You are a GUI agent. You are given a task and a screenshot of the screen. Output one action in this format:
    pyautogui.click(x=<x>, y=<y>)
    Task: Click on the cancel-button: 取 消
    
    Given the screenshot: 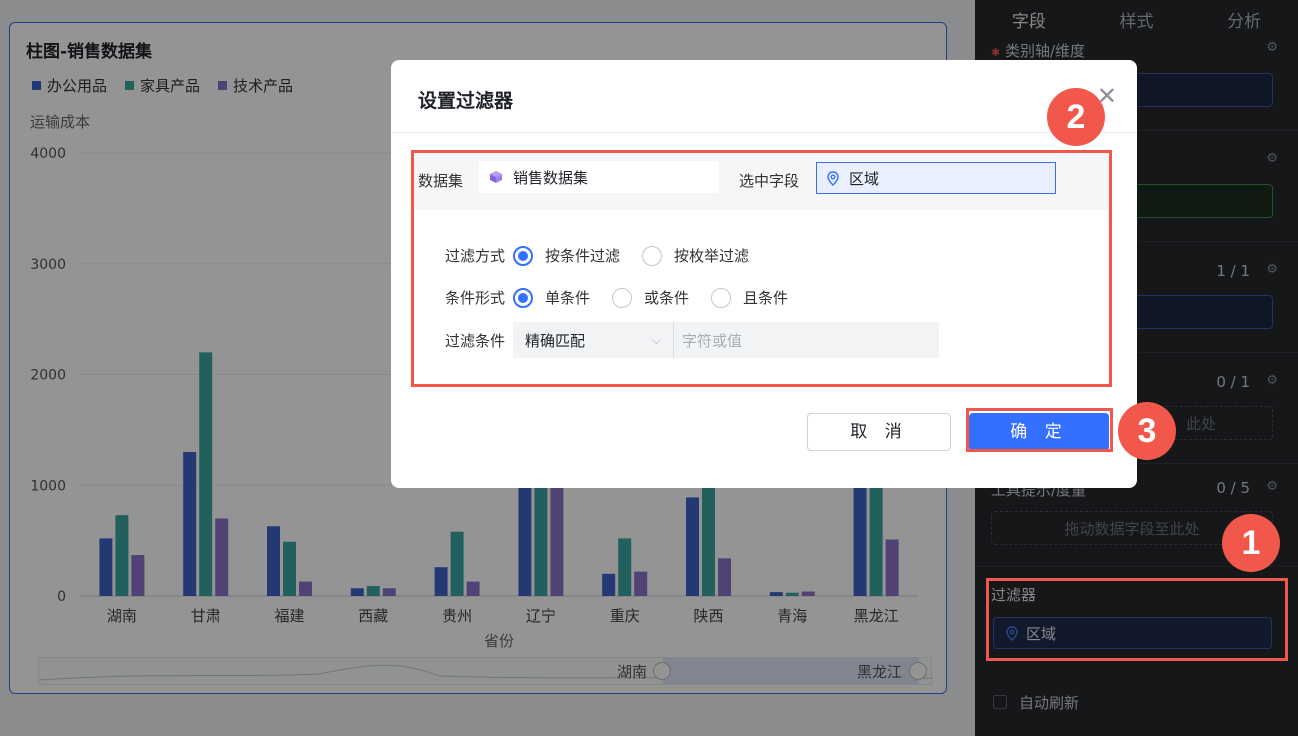 What is the action you would take?
    pyautogui.click(x=879, y=432)
    